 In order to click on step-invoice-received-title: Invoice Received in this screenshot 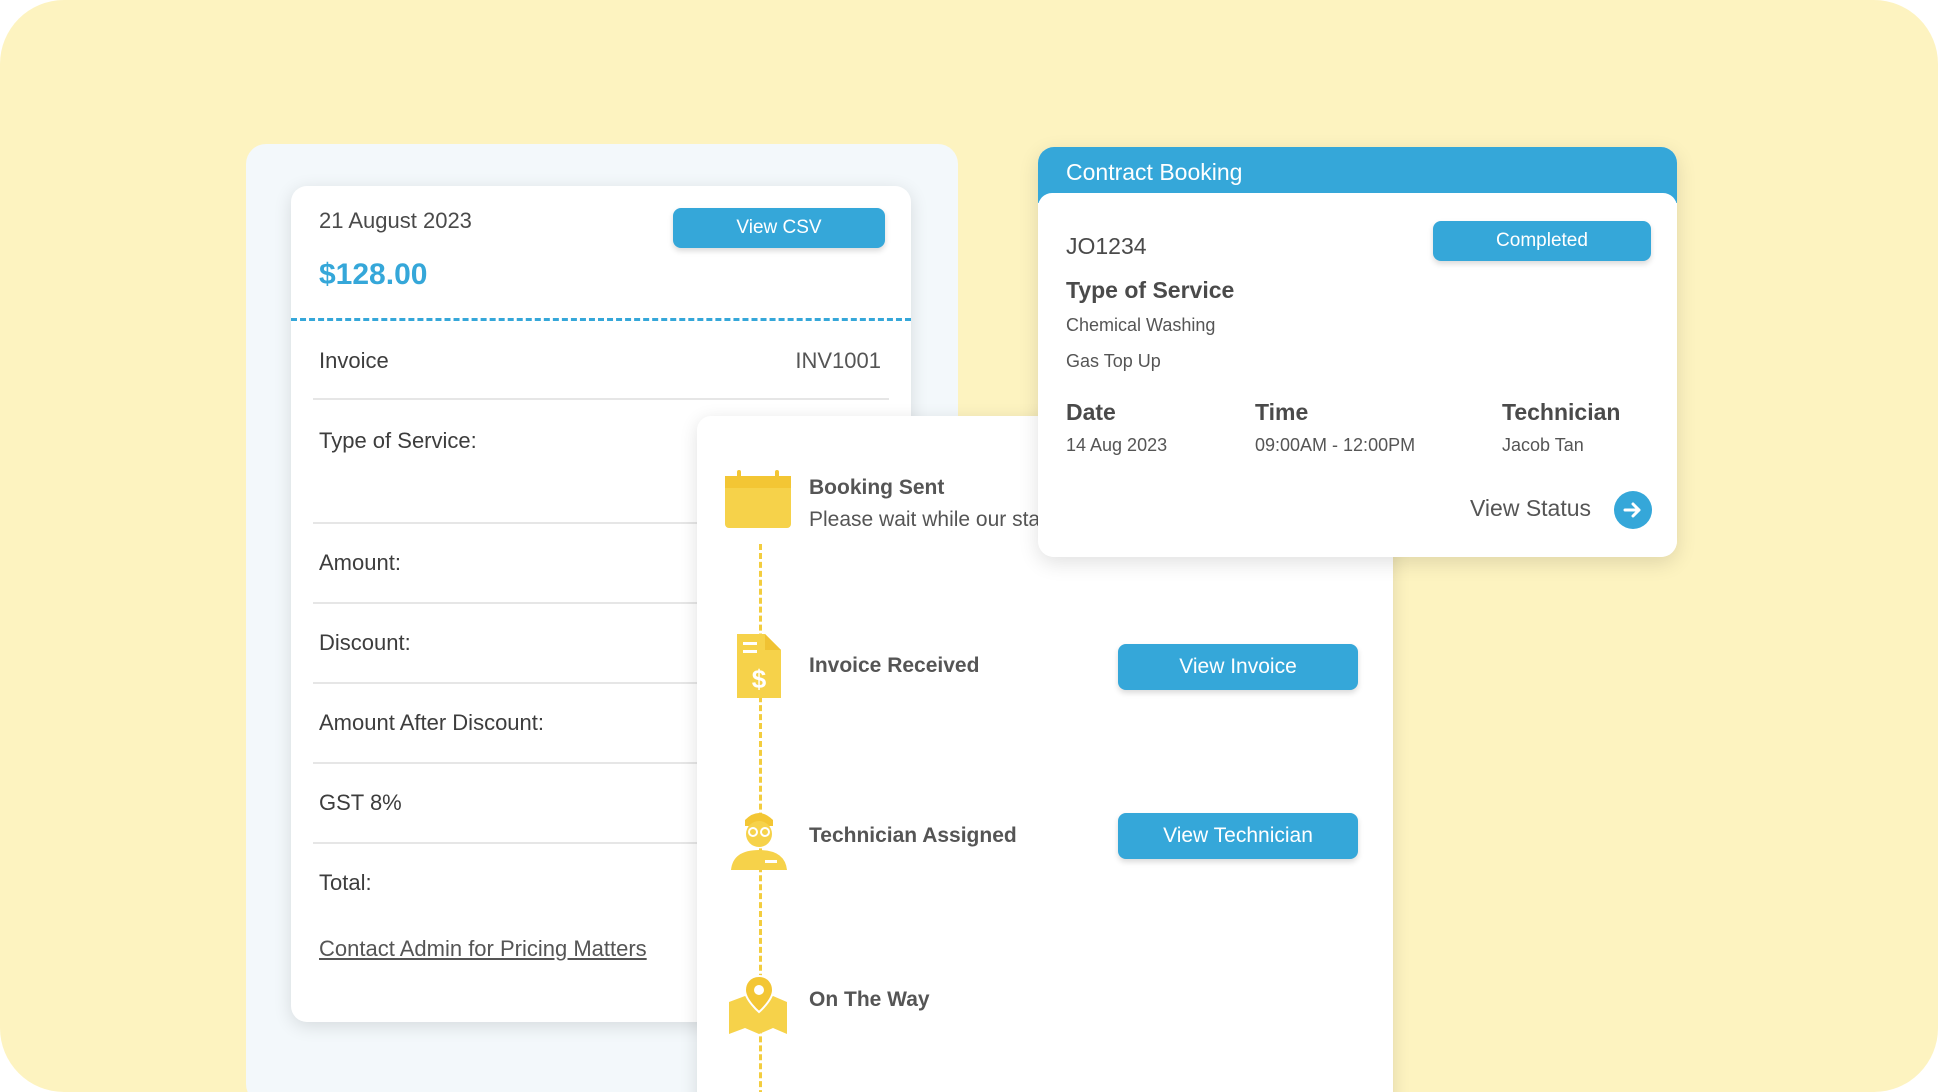, I will do `click(894, 665)`.